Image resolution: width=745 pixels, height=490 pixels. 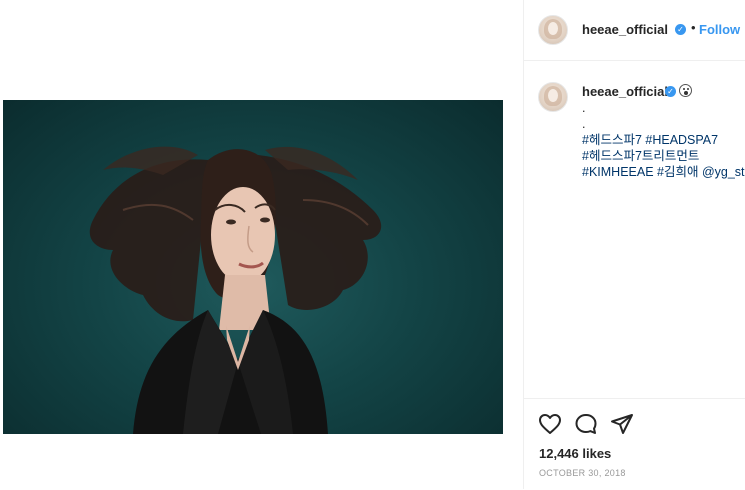 What do you see at coordinates (622, 426) in the screenshot?
I see `paper-plane-icon` at bounding box center [622, 426].